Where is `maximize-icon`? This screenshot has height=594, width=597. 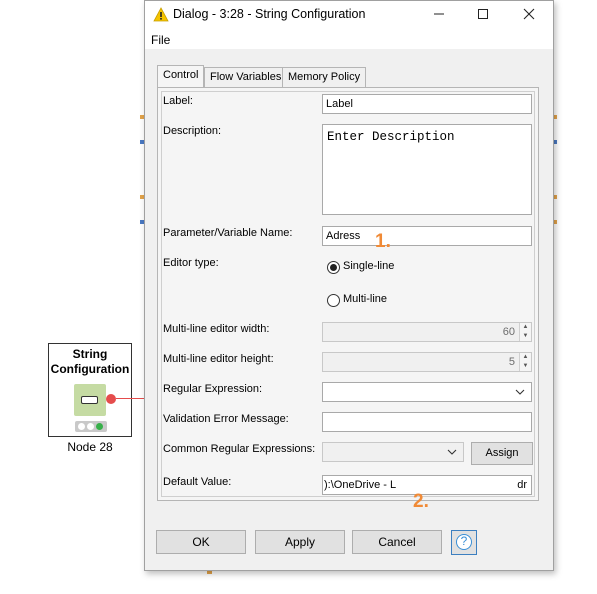
maximize-icon is located at coordinates (483, 14).